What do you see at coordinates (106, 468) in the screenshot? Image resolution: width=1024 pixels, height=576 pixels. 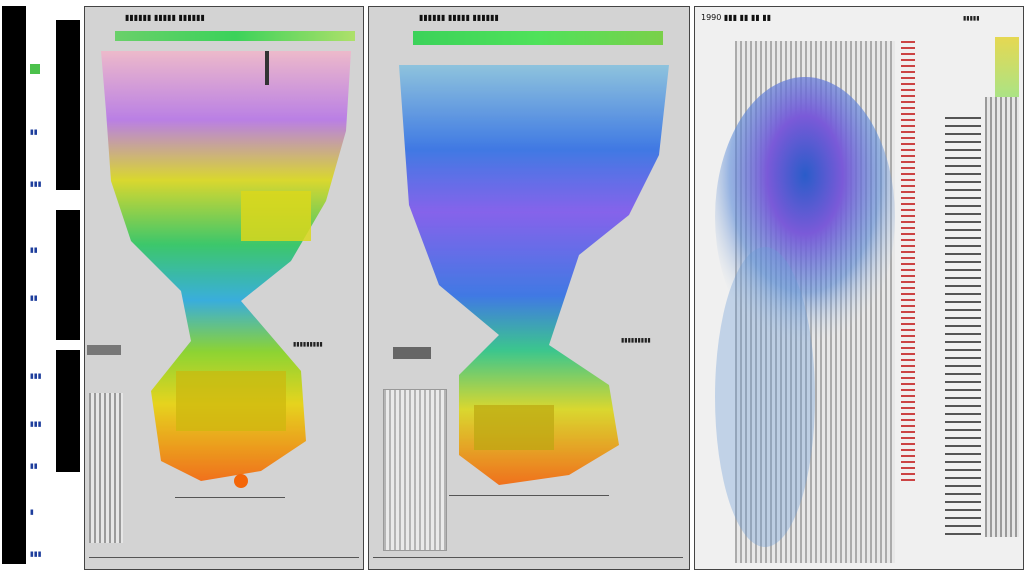 I see `value-strip` at bounding box center [106, 468].